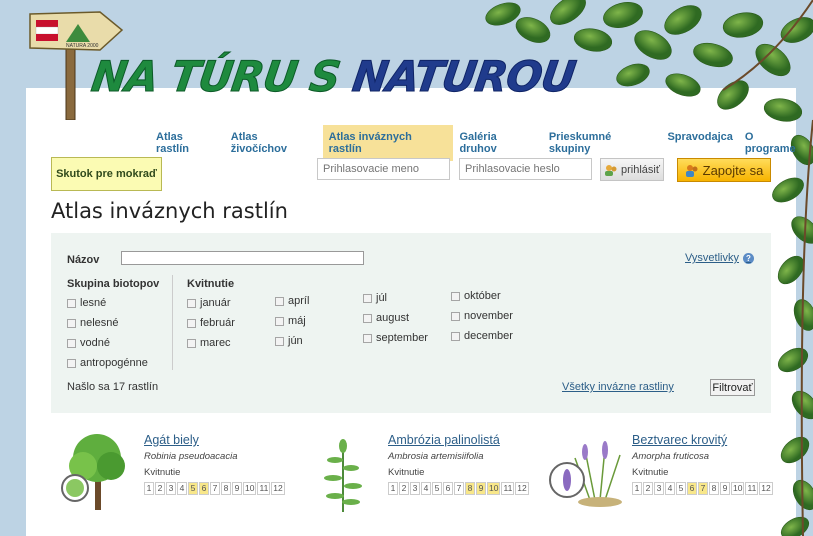 The width and height of the screenshot is (813, 536). Describe the element at coordinates (191, 456) in the screenshot. I see `plant-latin-name: Robinia pseudoacacia` at that location.